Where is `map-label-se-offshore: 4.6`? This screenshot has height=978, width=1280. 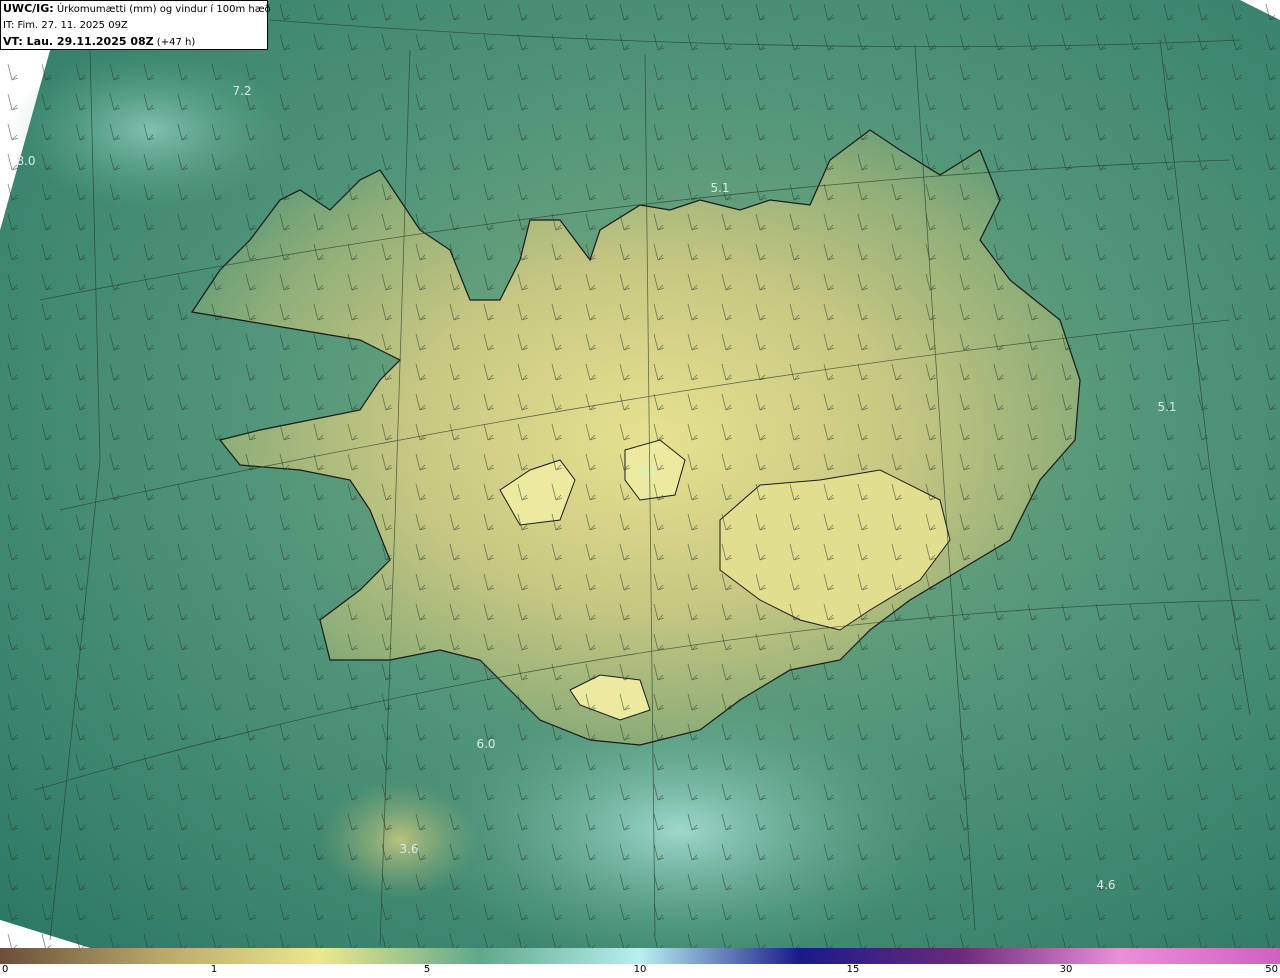
map-label-se-offshore: 4.6 is located at coordinates (1106, 885).